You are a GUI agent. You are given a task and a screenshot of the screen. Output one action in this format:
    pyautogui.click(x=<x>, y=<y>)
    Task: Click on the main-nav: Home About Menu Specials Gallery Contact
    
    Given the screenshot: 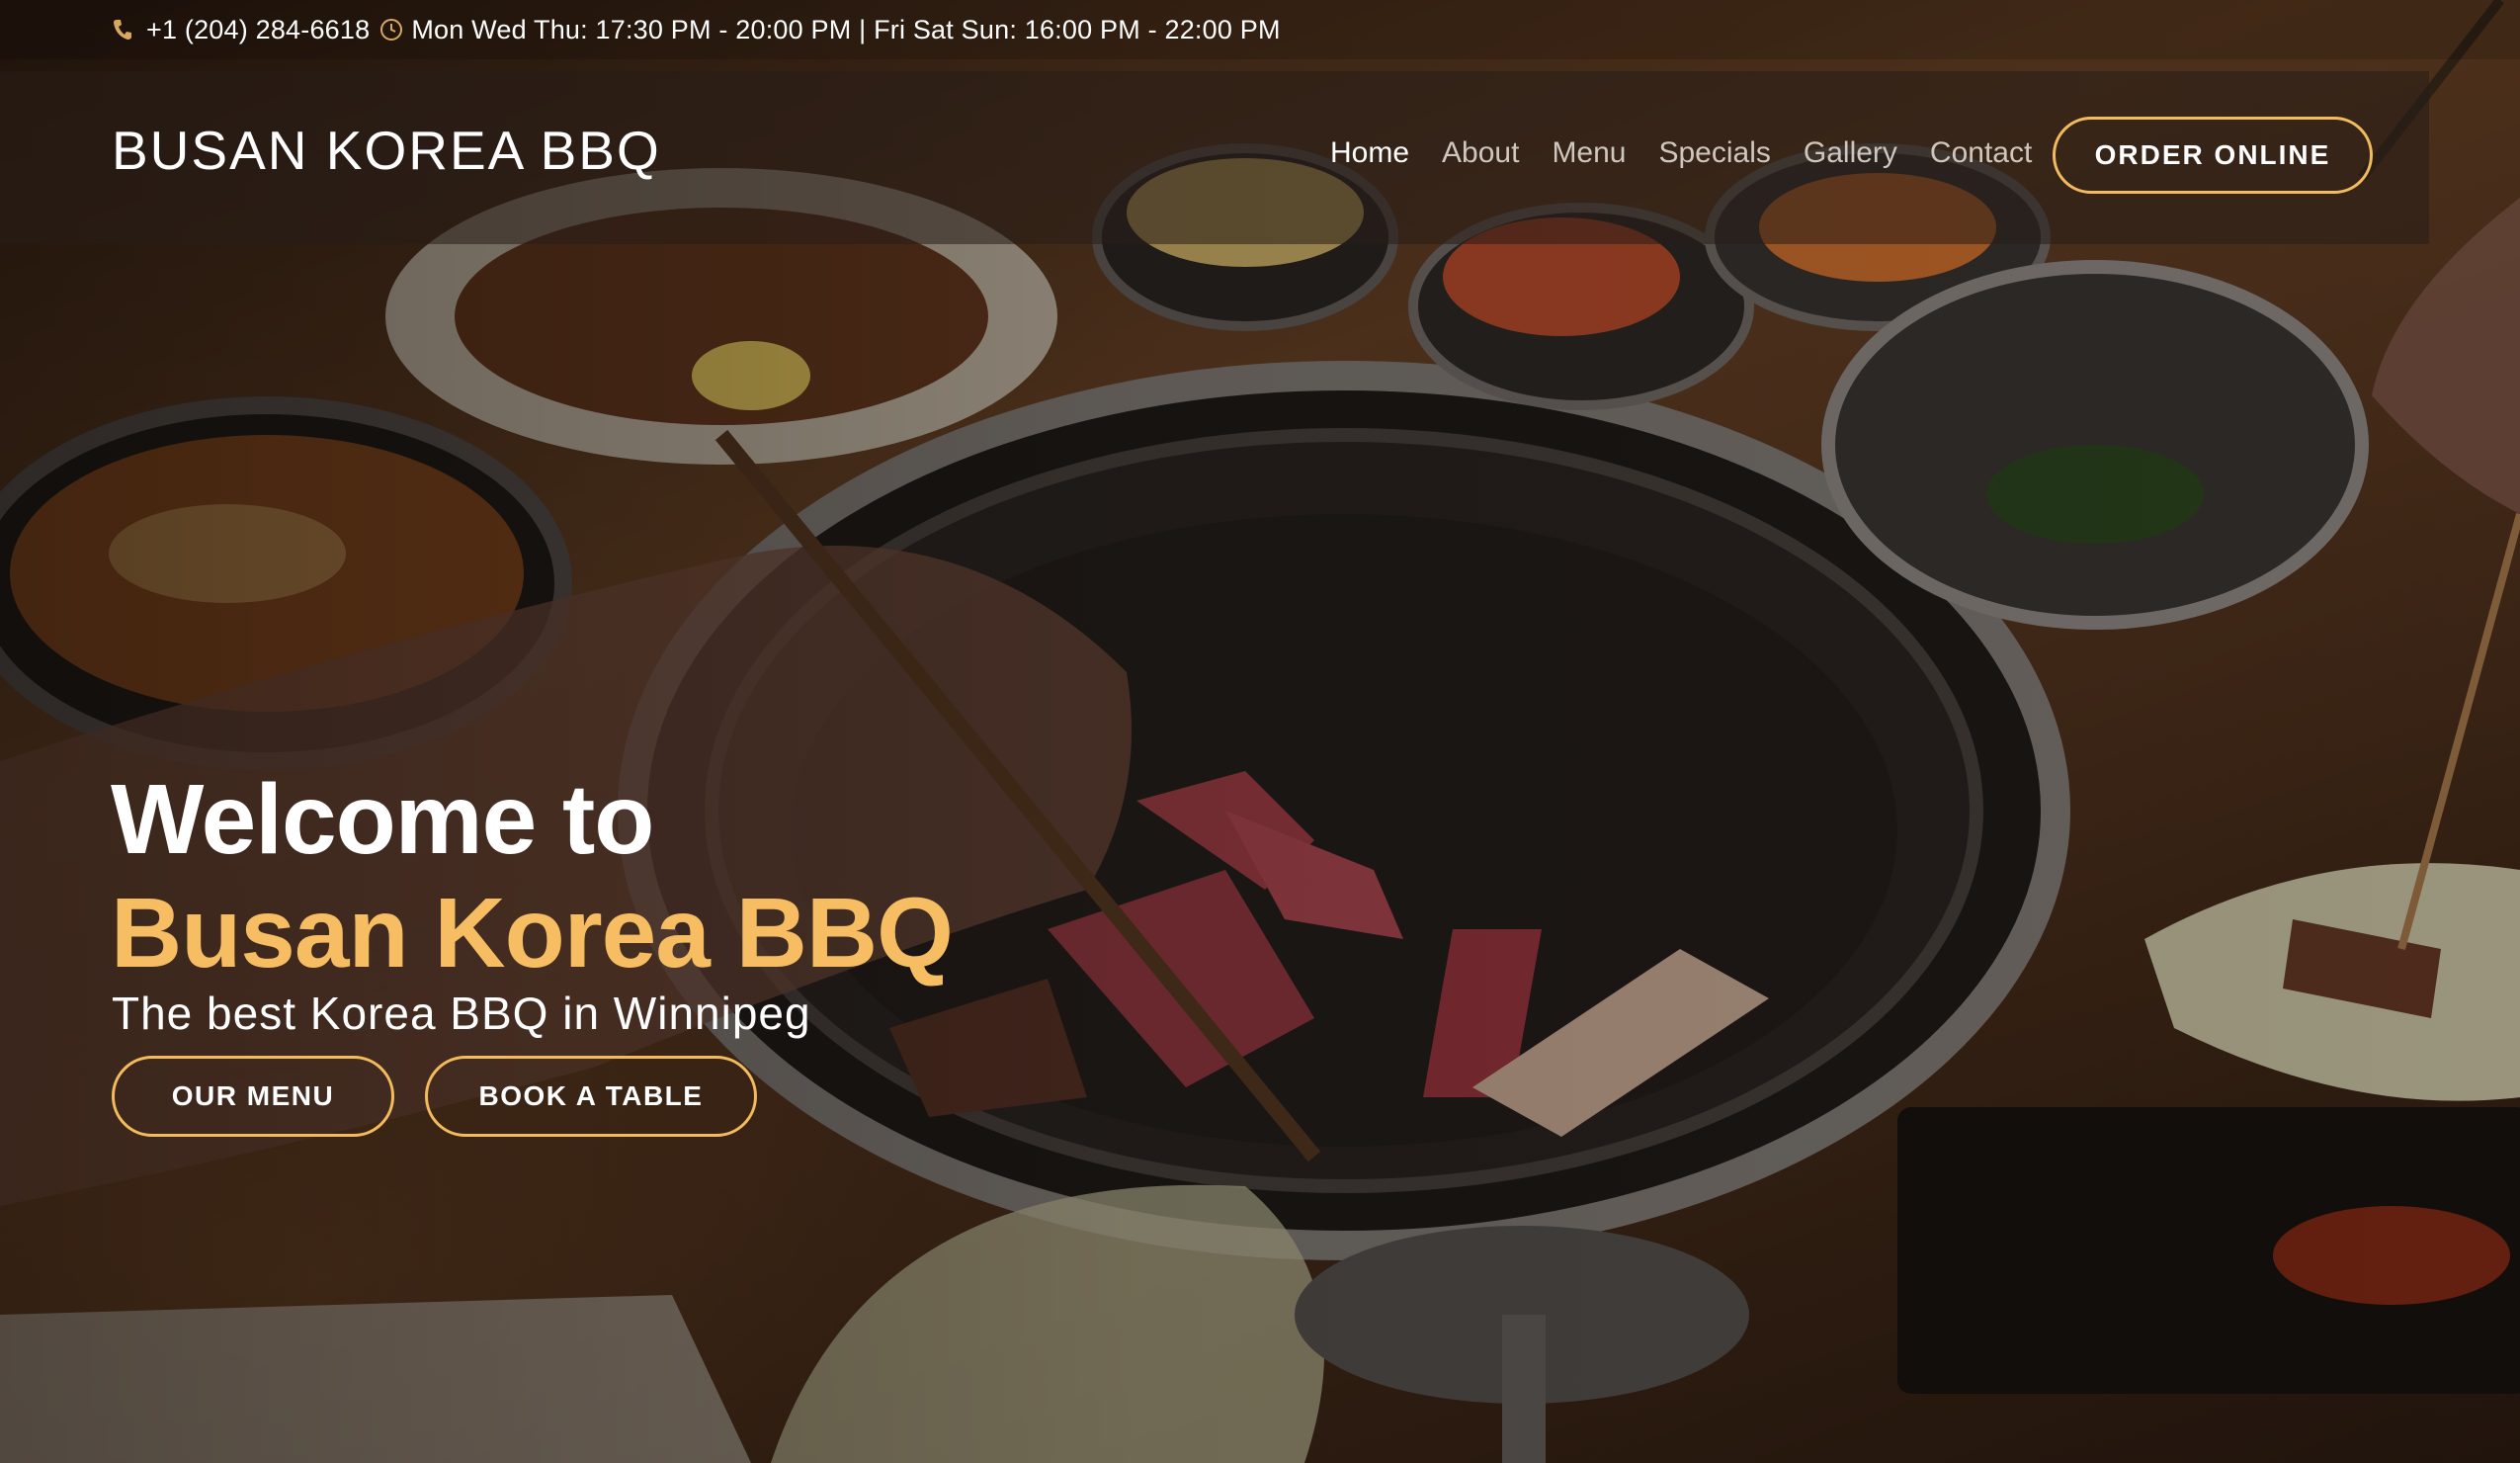 What is the action you would take?
    pyautogui.click(x=1681, y=153)
    